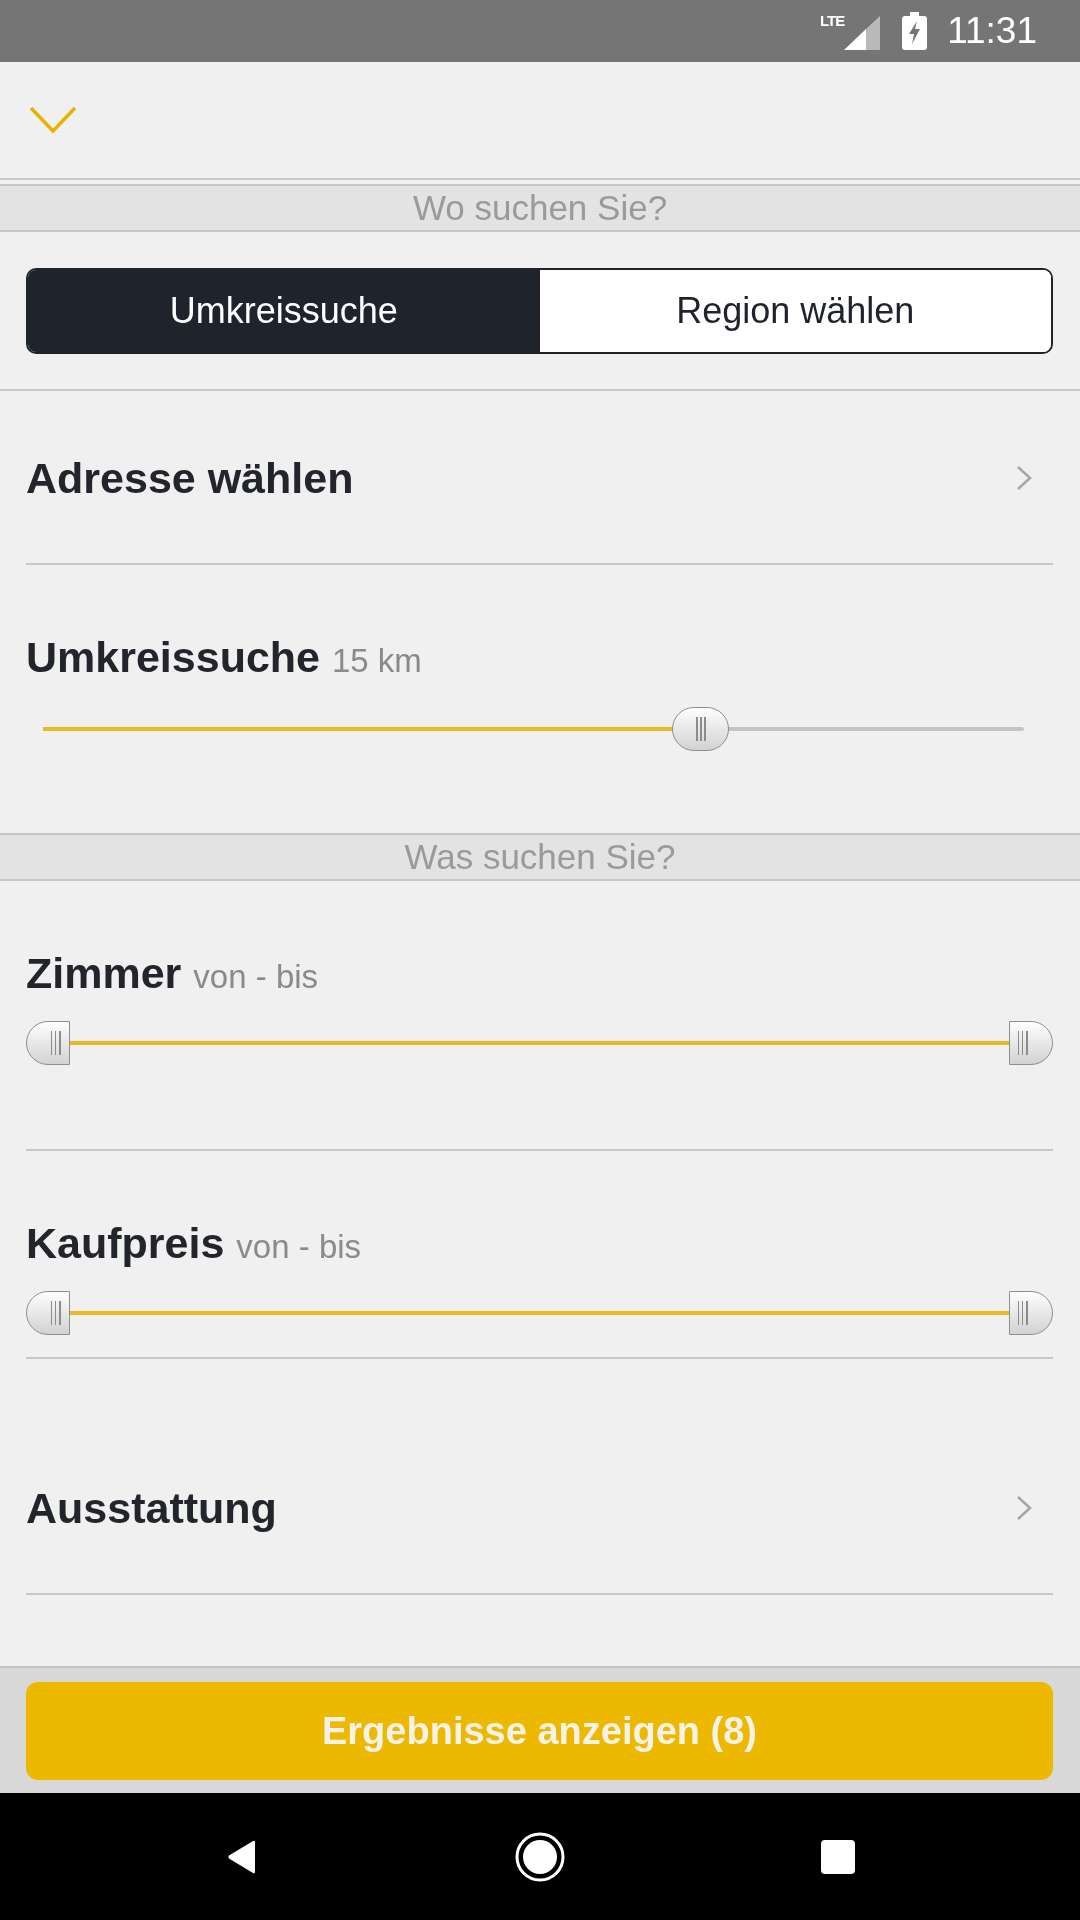 The height and width of the screenshot is (1920, 1080). Describe the element at coordinates (838, 1856) in the screenshot. I see `recents-icon` at that location.